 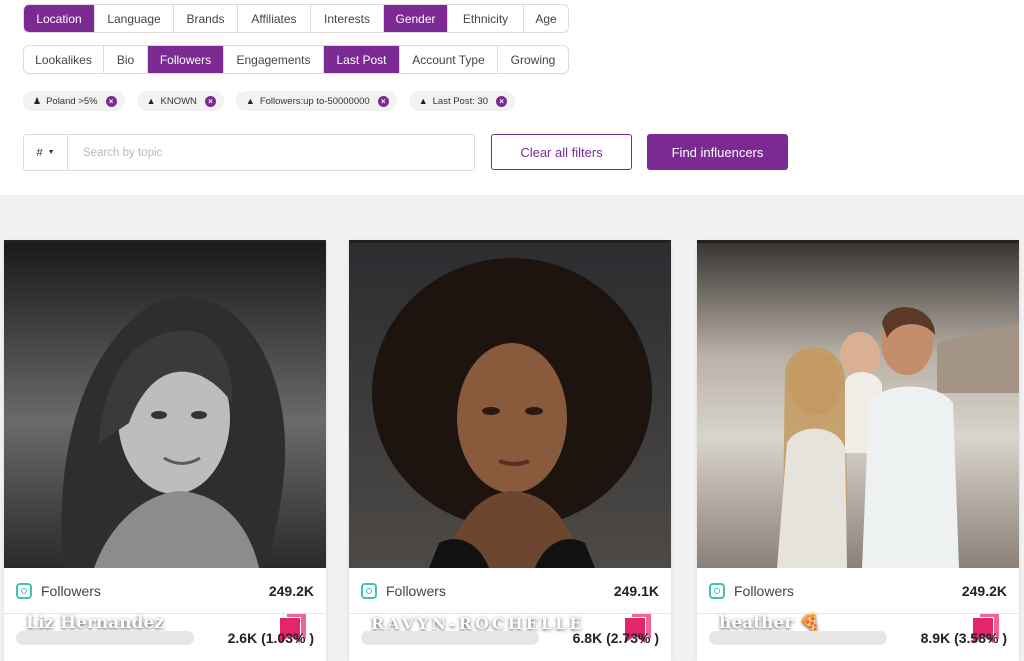 I want to click on filter-chip: ♟ Poland >5% ×, so click(x=74, y=101).